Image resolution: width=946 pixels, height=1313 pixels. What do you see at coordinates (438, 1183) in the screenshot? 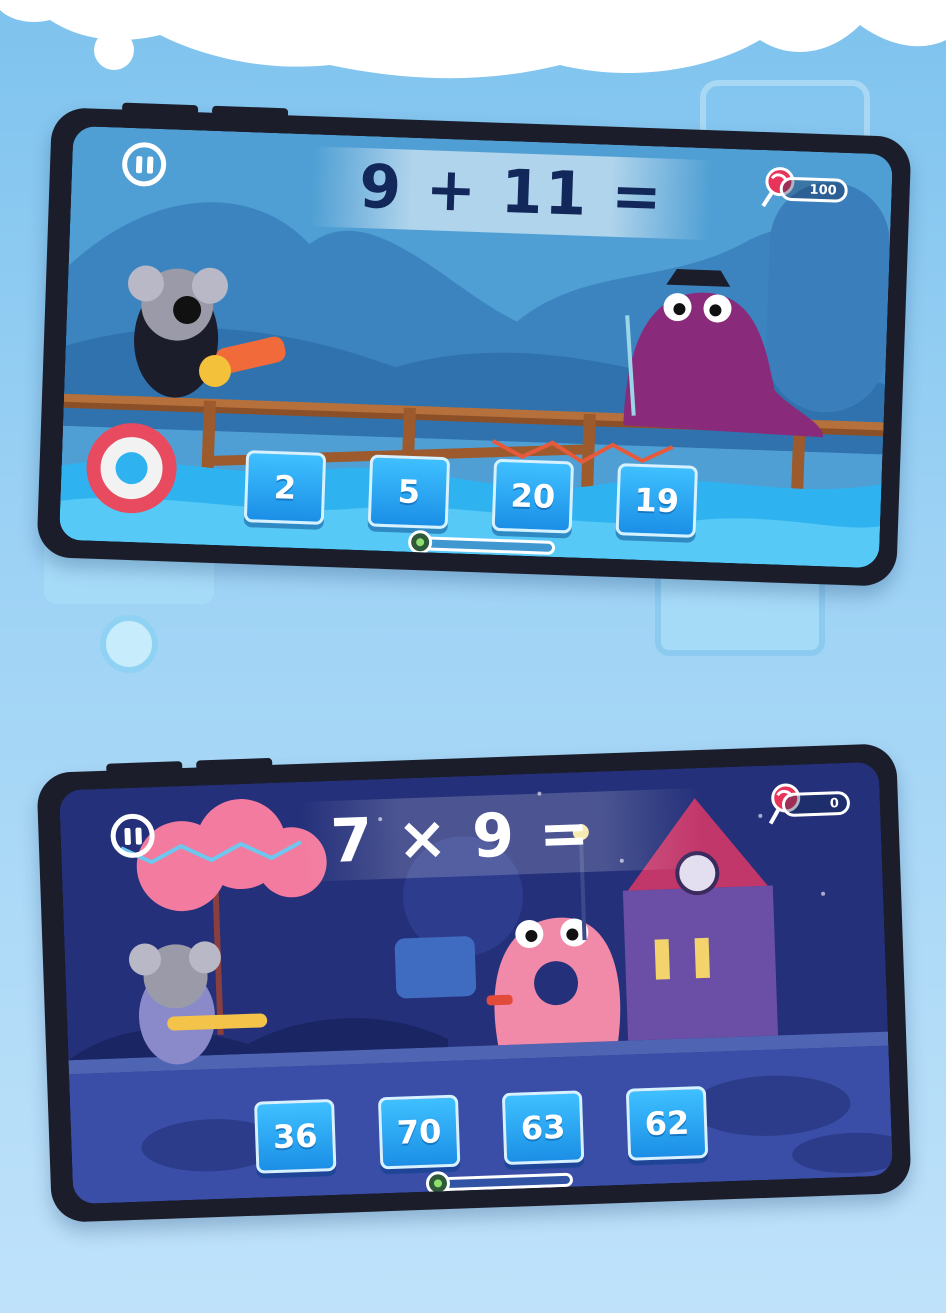
I see `monster-progress-icon` at bounding box center [438, 1183].